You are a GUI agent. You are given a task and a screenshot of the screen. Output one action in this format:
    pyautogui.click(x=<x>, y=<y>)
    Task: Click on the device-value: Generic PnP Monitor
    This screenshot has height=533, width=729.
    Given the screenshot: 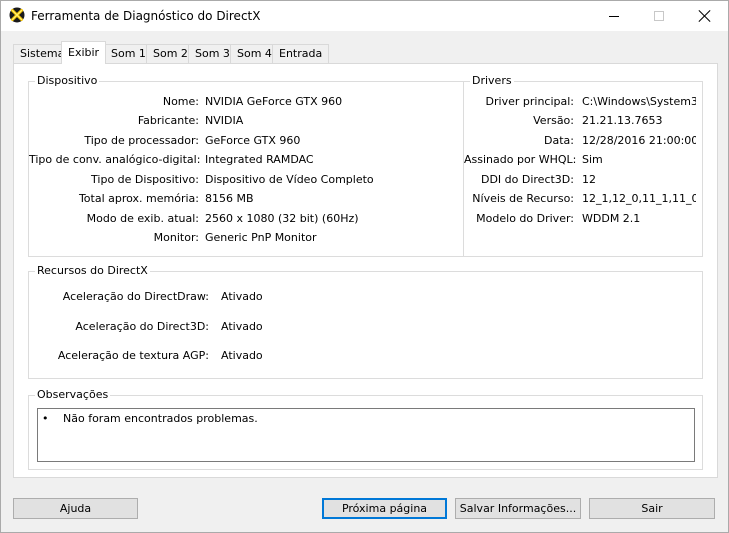 What is the action you would take?
    pyautogui.click(x=261, y=237)
    